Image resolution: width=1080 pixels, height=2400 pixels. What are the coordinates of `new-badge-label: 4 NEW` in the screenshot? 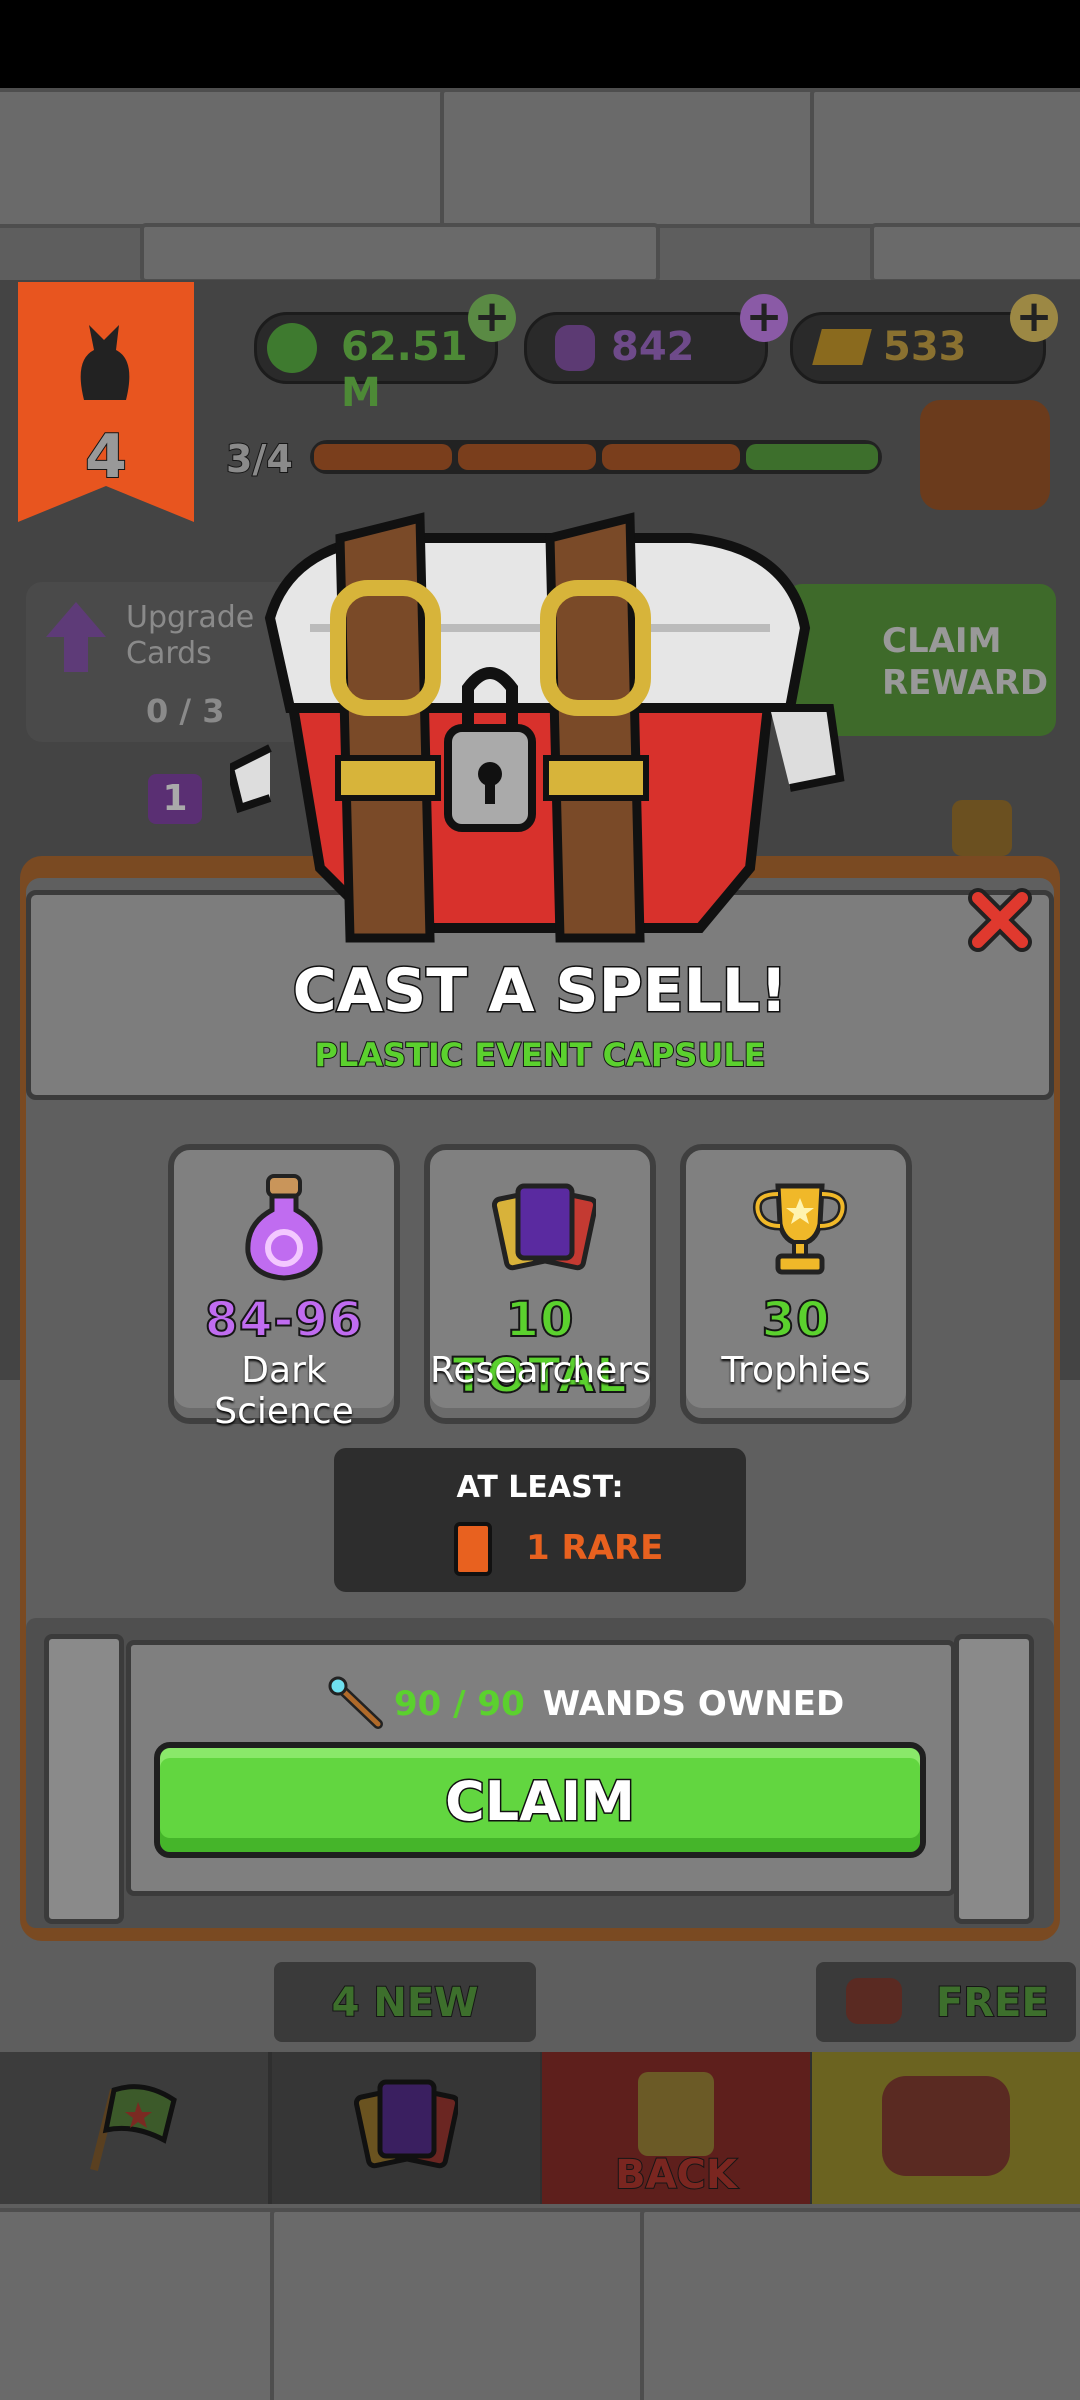 It's located at (405, 2003).